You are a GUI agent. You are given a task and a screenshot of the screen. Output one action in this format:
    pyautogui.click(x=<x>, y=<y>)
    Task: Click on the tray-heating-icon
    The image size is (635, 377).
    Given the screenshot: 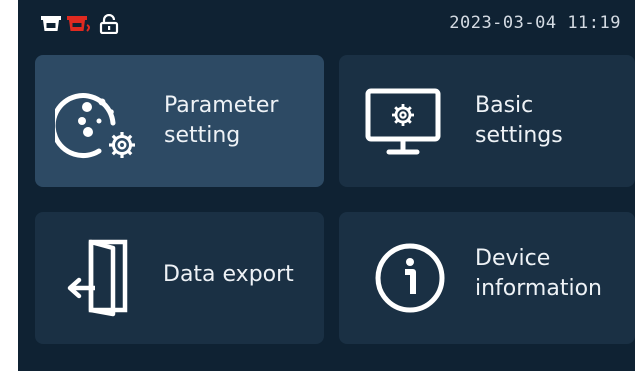 What is the action you would take?
    pyautogui.click(x=78, y=24)
    